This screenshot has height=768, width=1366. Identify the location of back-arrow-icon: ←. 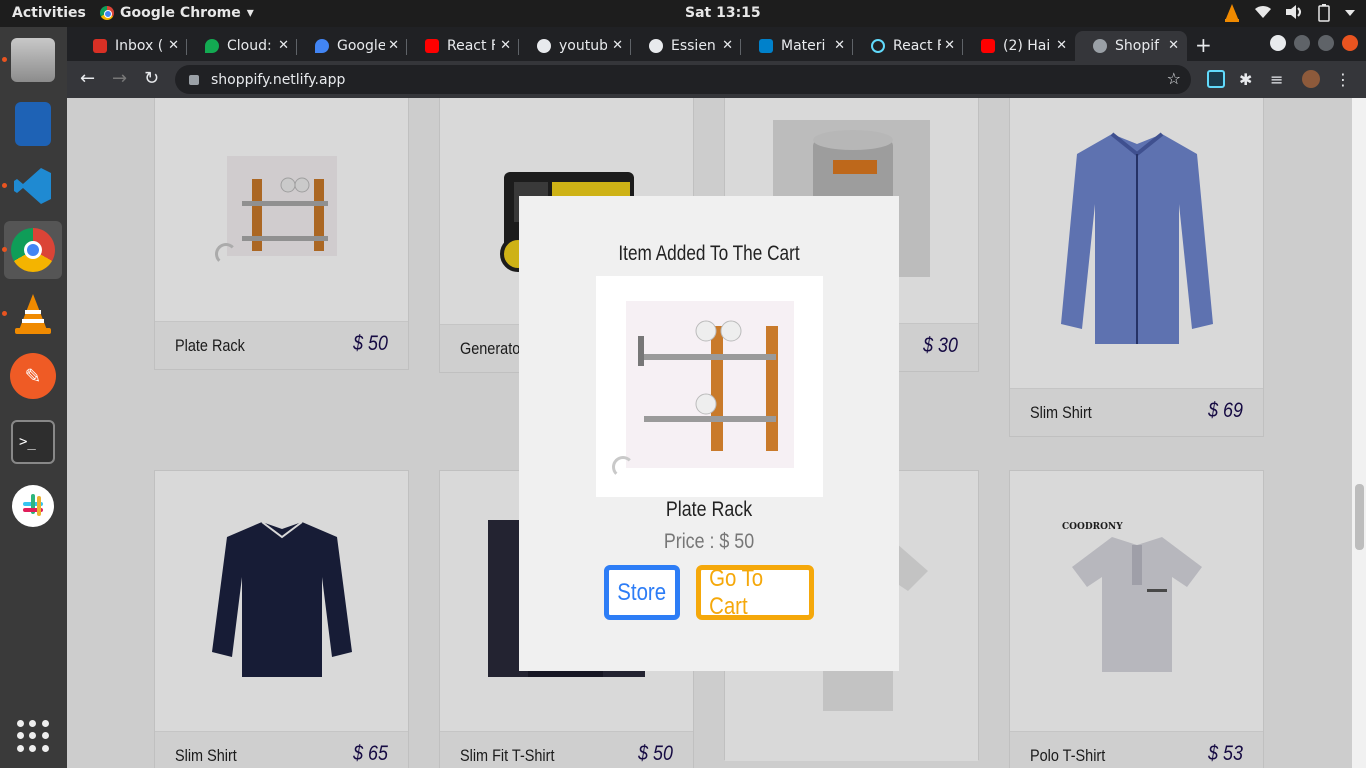
(87, 78).